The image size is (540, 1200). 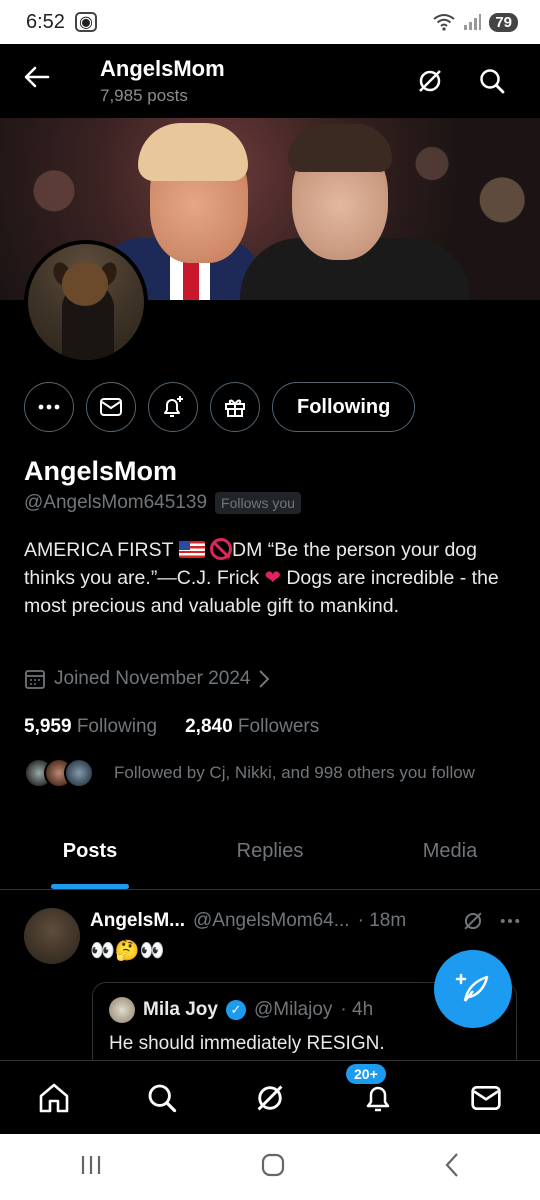 I want to click on followers-stat: 2,840 Followers, so click(x=252, y=727).